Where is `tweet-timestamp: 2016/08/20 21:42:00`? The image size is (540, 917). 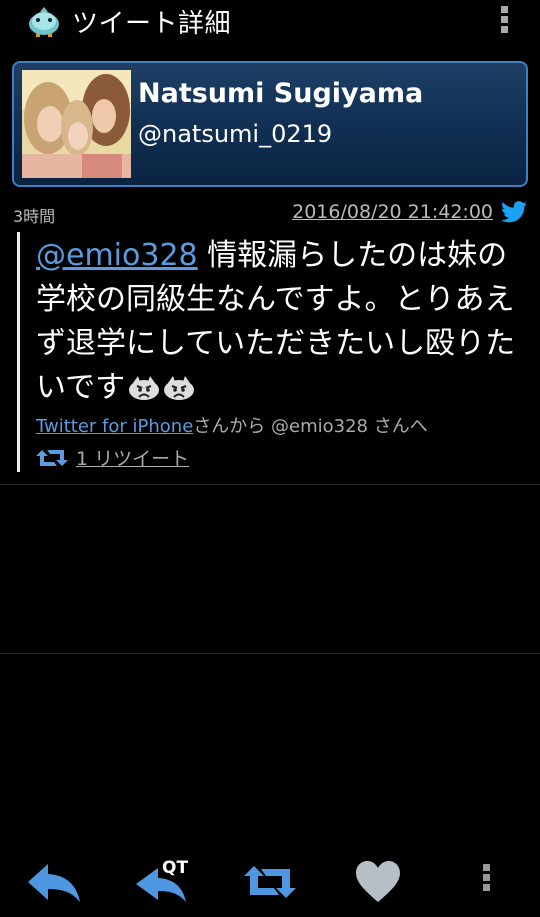
tweet-timestamp: 2016/08/20 21:42:00 is located at coordinates (392, 212).